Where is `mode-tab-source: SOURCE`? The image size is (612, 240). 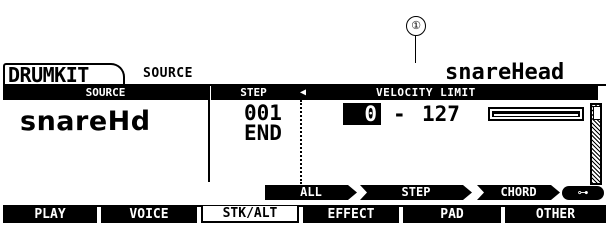
mode-tab-source: SOURCE is located at coordinates (168, 73).